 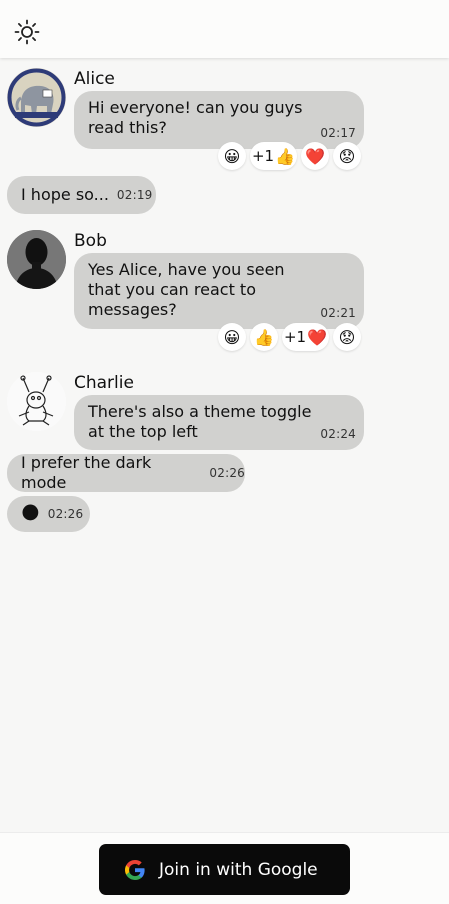 What do you see at coordinates (195, 117) in the screenshot?
I see `message-text: Hi everyone! can you guys read this?` at bounding box center [195, 117].